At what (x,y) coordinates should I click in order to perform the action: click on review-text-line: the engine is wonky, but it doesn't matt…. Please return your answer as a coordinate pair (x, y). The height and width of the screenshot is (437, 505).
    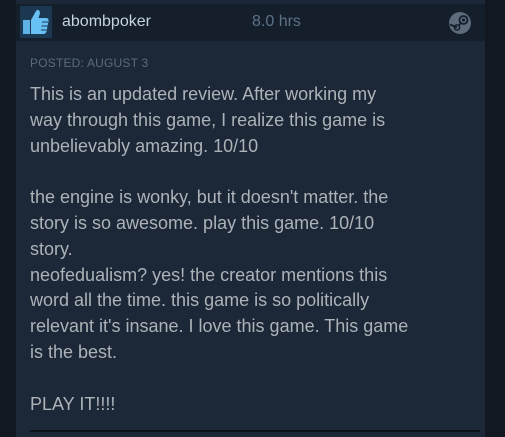
    Looking at the image, I should click on (209, 197).